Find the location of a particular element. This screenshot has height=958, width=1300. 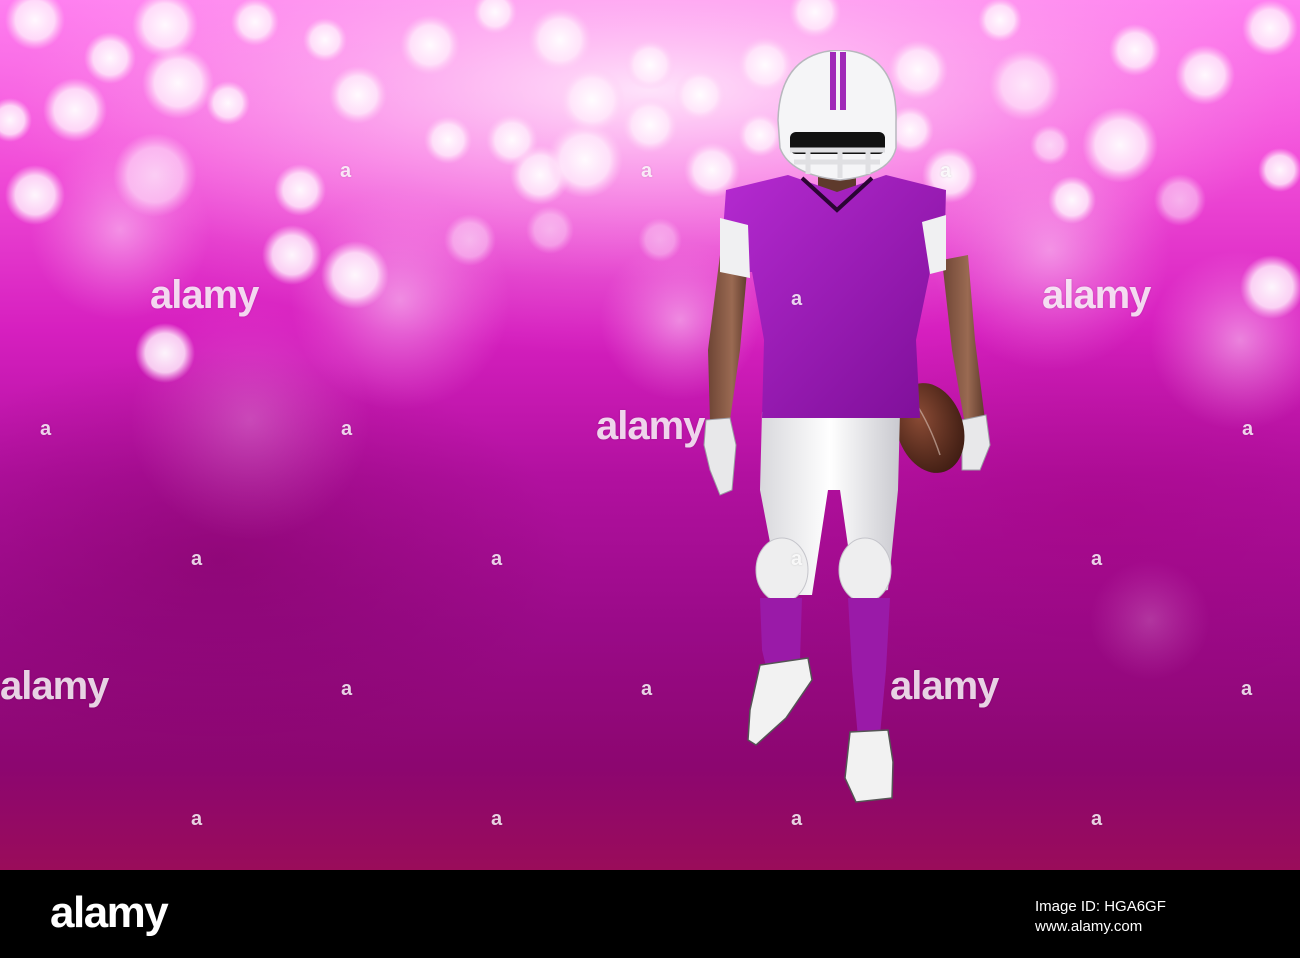

image-id-label: Image ID: HGA6GF is located at coordinates (1100, 906).